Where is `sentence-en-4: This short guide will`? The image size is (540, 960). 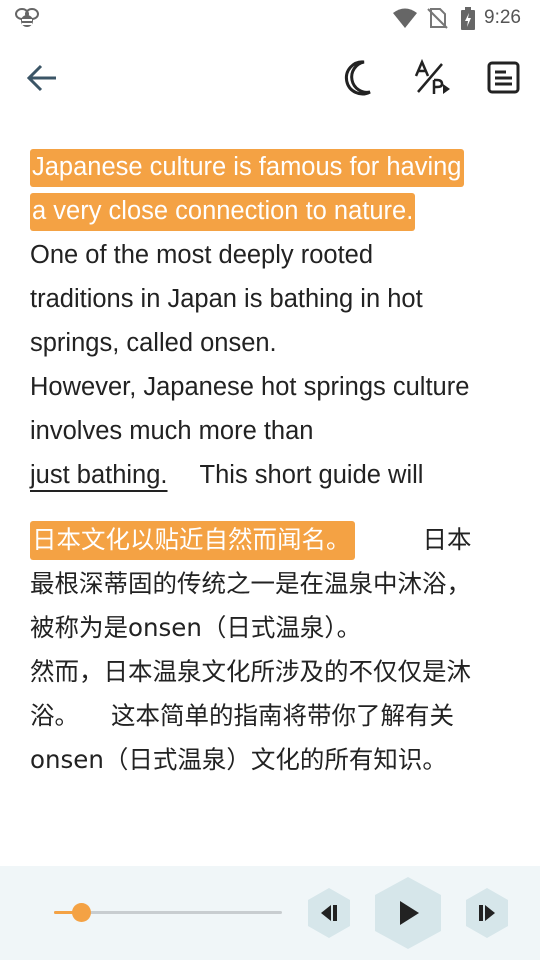
sentence-en-4: This short guide will is located at coordinates (312, 475).